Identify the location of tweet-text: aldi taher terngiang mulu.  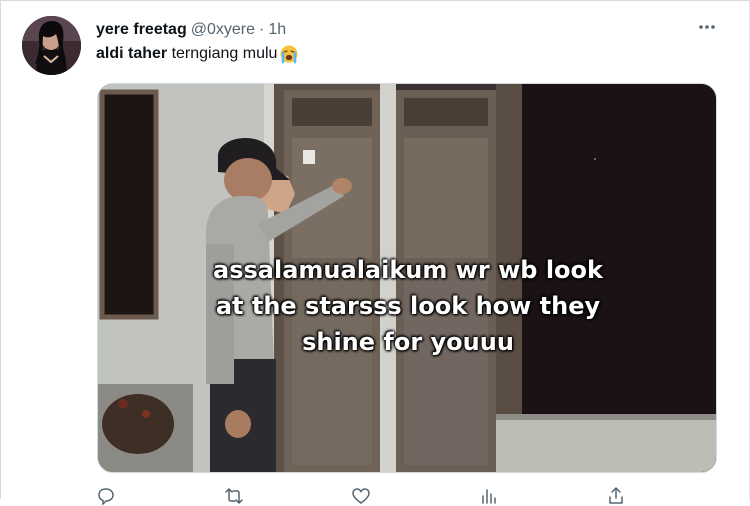
(197, 54).